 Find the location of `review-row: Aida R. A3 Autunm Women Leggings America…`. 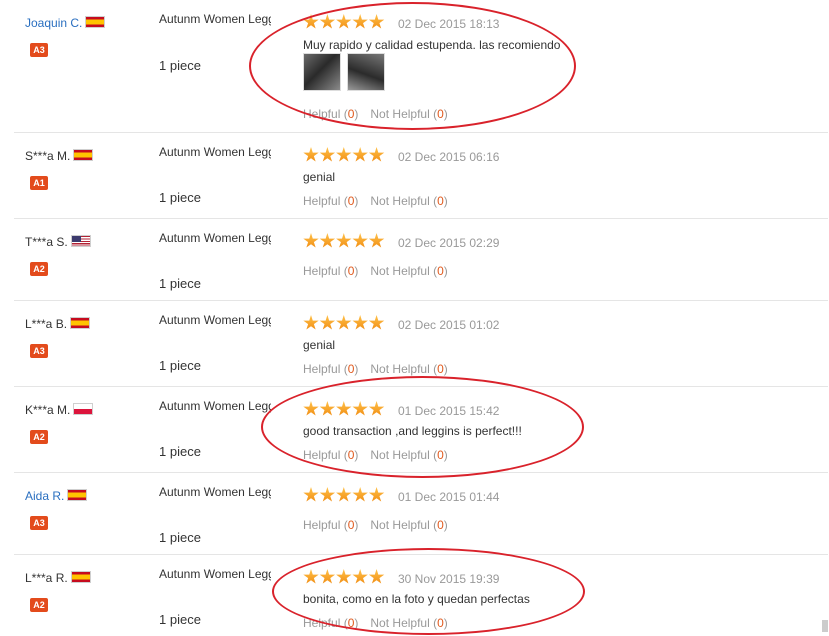

review-row: Aida R. A3 Autunm Women Leggings America… is located at coordinates (421, 513).